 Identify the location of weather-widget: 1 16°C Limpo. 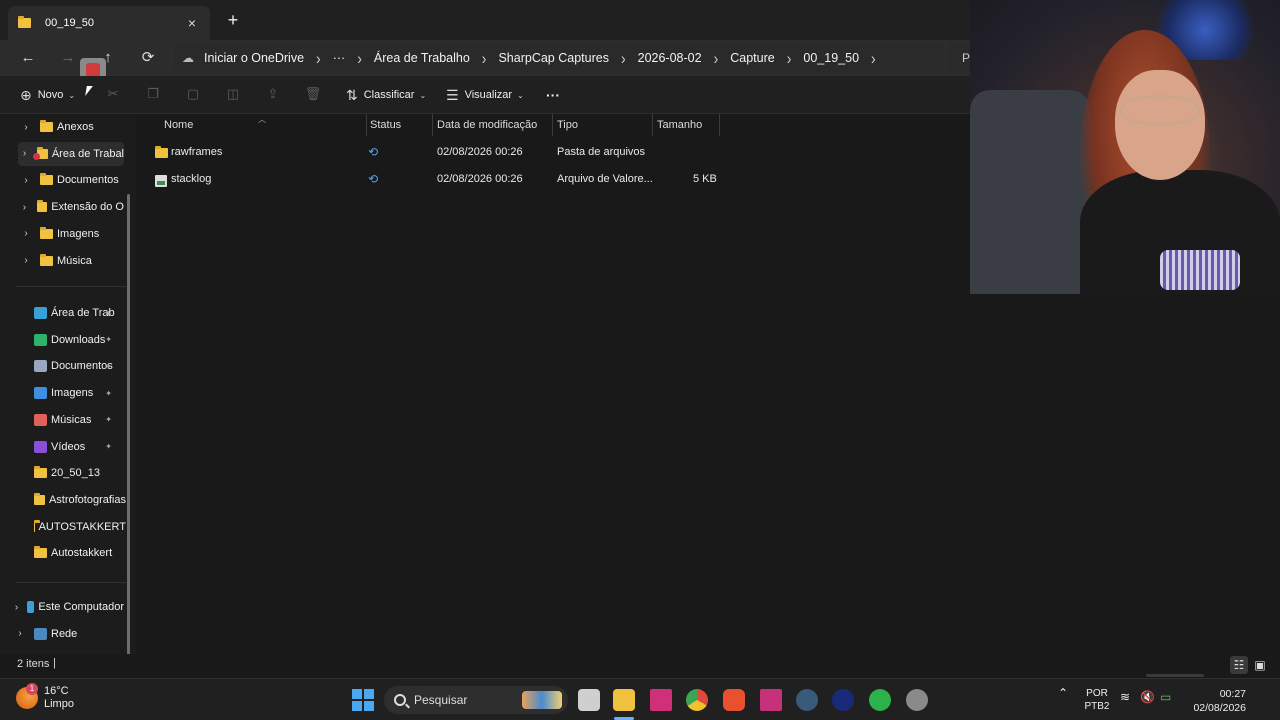
(45, 697).